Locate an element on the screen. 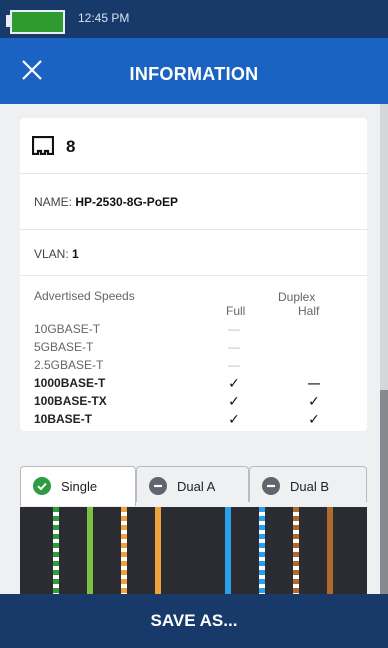 Image resolution: width=388 pixels, height=648 pixels. tab-single: Single is located at coordinates (78, 486).